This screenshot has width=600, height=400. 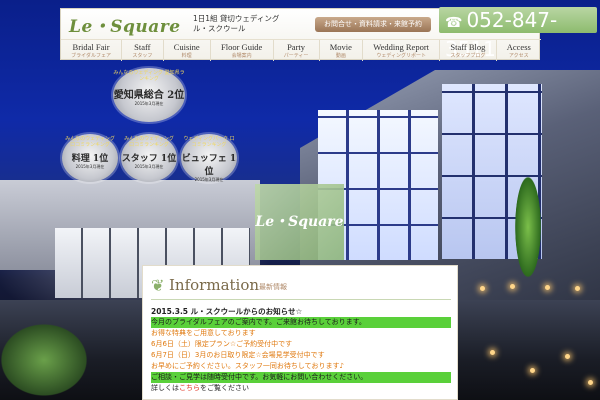 What do you see at coordinates (373, 24) in the screenshot?
I see `contact-request-button: お問合せ・資料請求・来館予約` at bounding box center [373, 24].